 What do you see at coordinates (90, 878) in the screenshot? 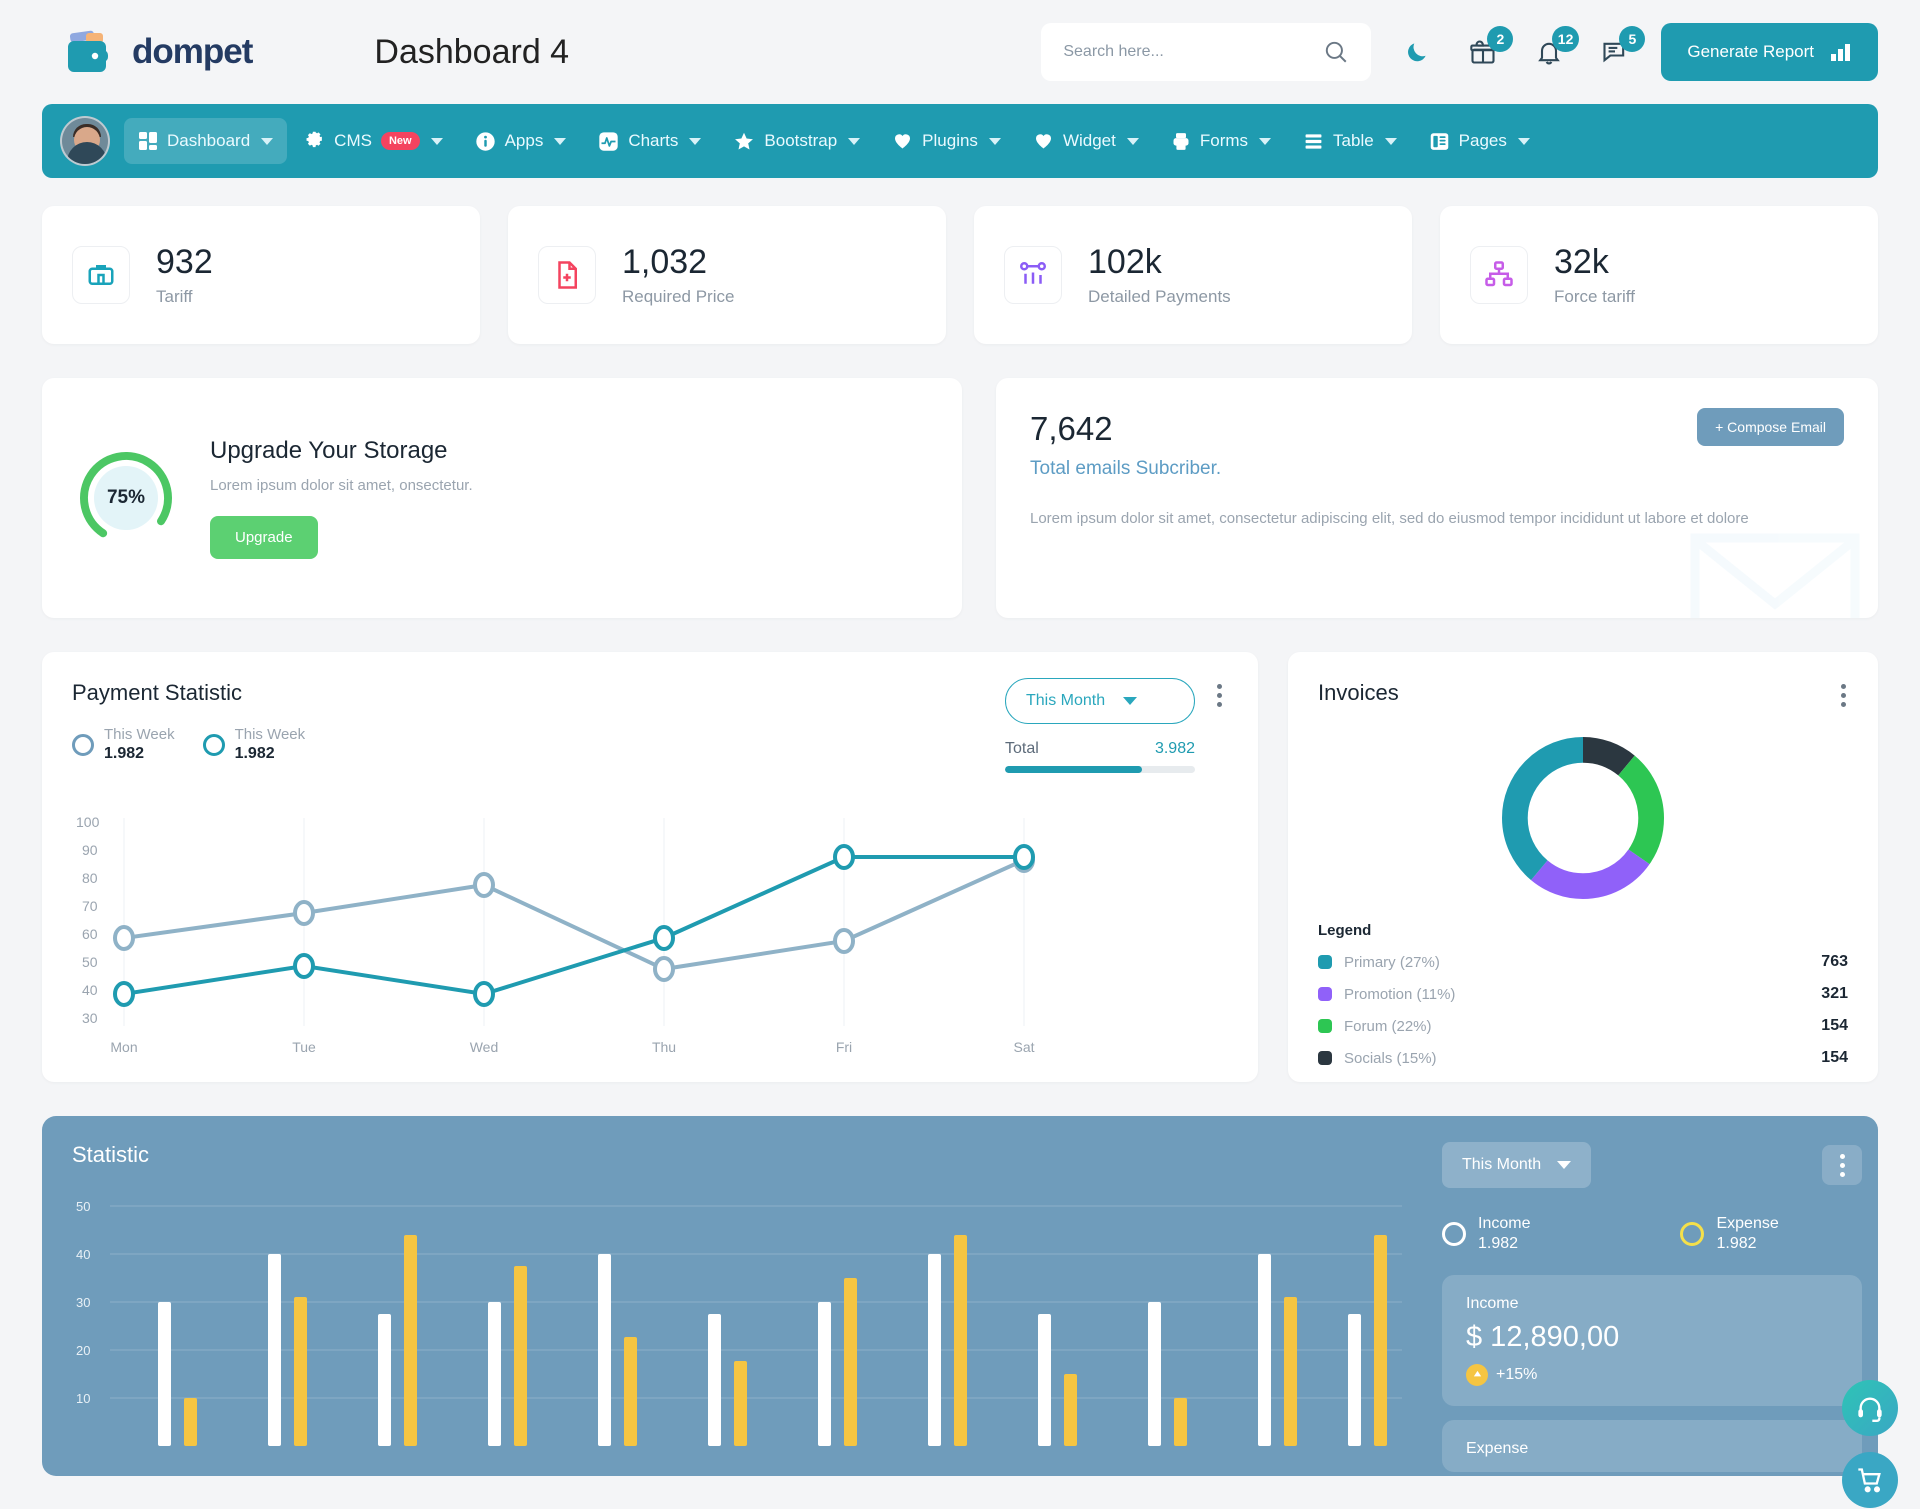
I see `svg-text: 80` at bounding box center [90, 878].